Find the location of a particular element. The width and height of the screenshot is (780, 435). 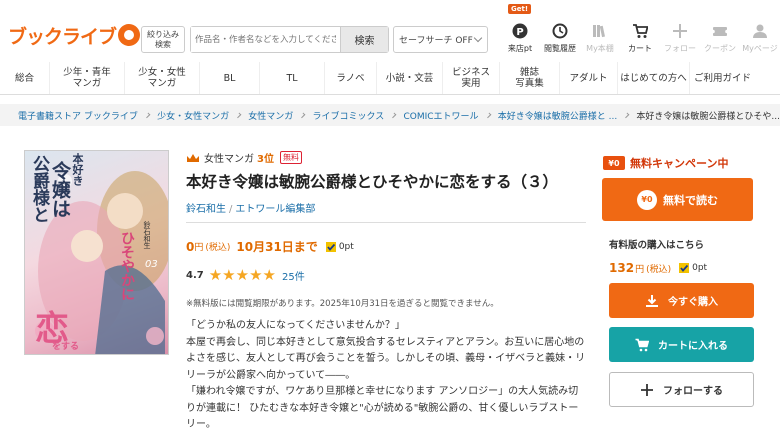

header-follow-link: フォロー is located at coordinates (680, 31).